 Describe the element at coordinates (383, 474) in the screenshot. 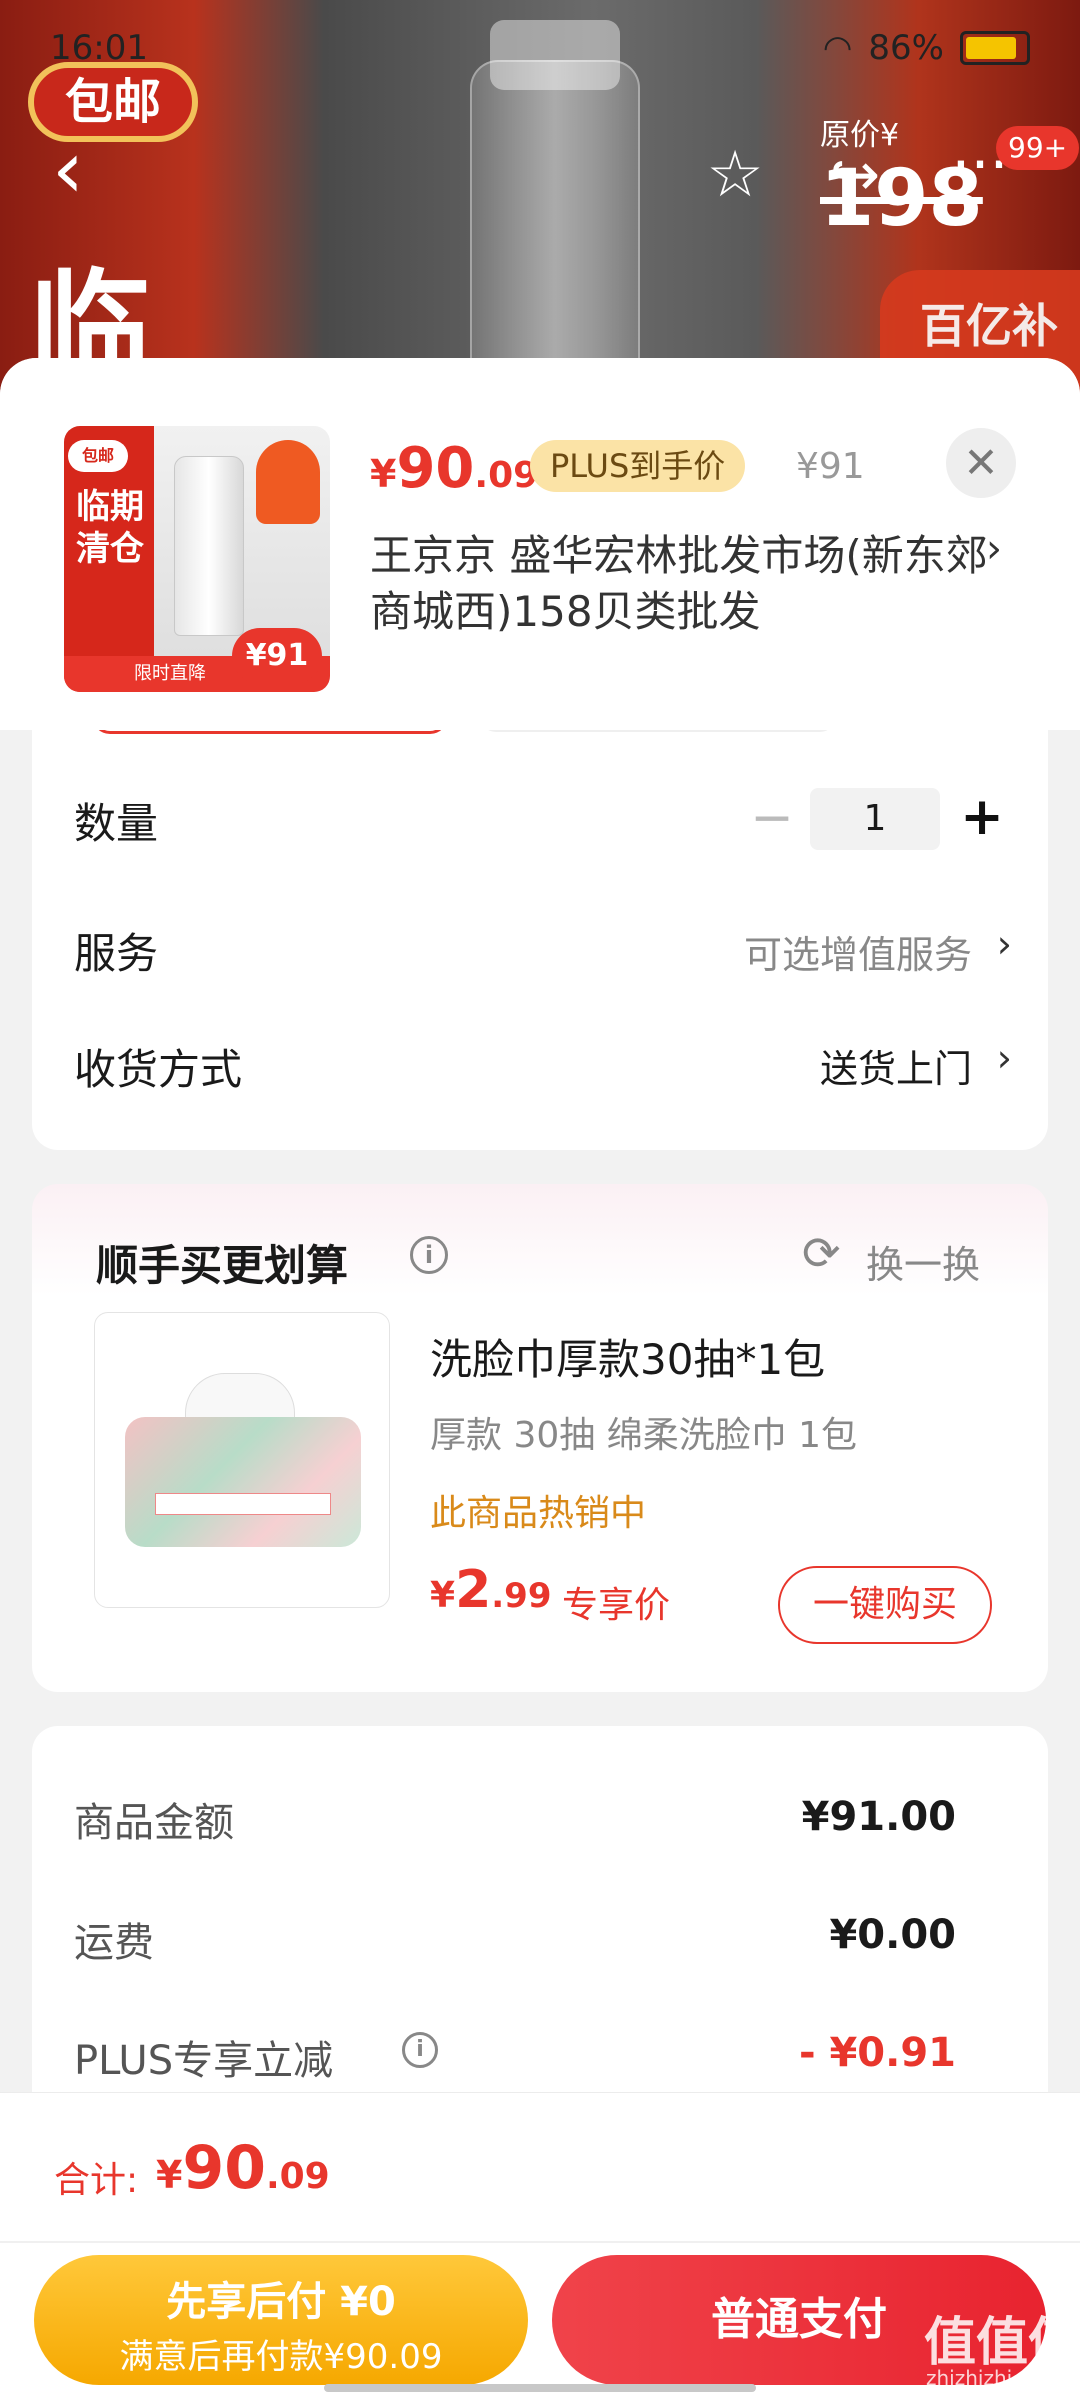

I see `price-yen: ¥` at that location.